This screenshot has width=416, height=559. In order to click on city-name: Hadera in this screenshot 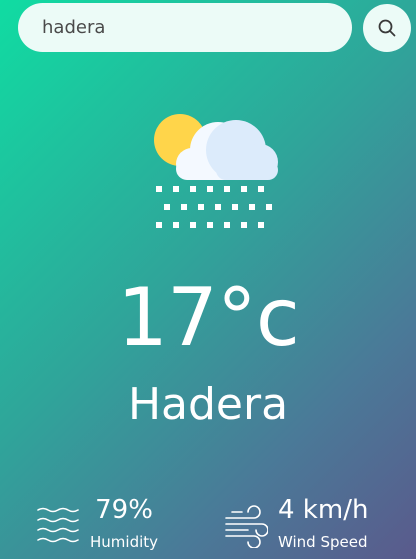, I will do `click(208, 404)`.